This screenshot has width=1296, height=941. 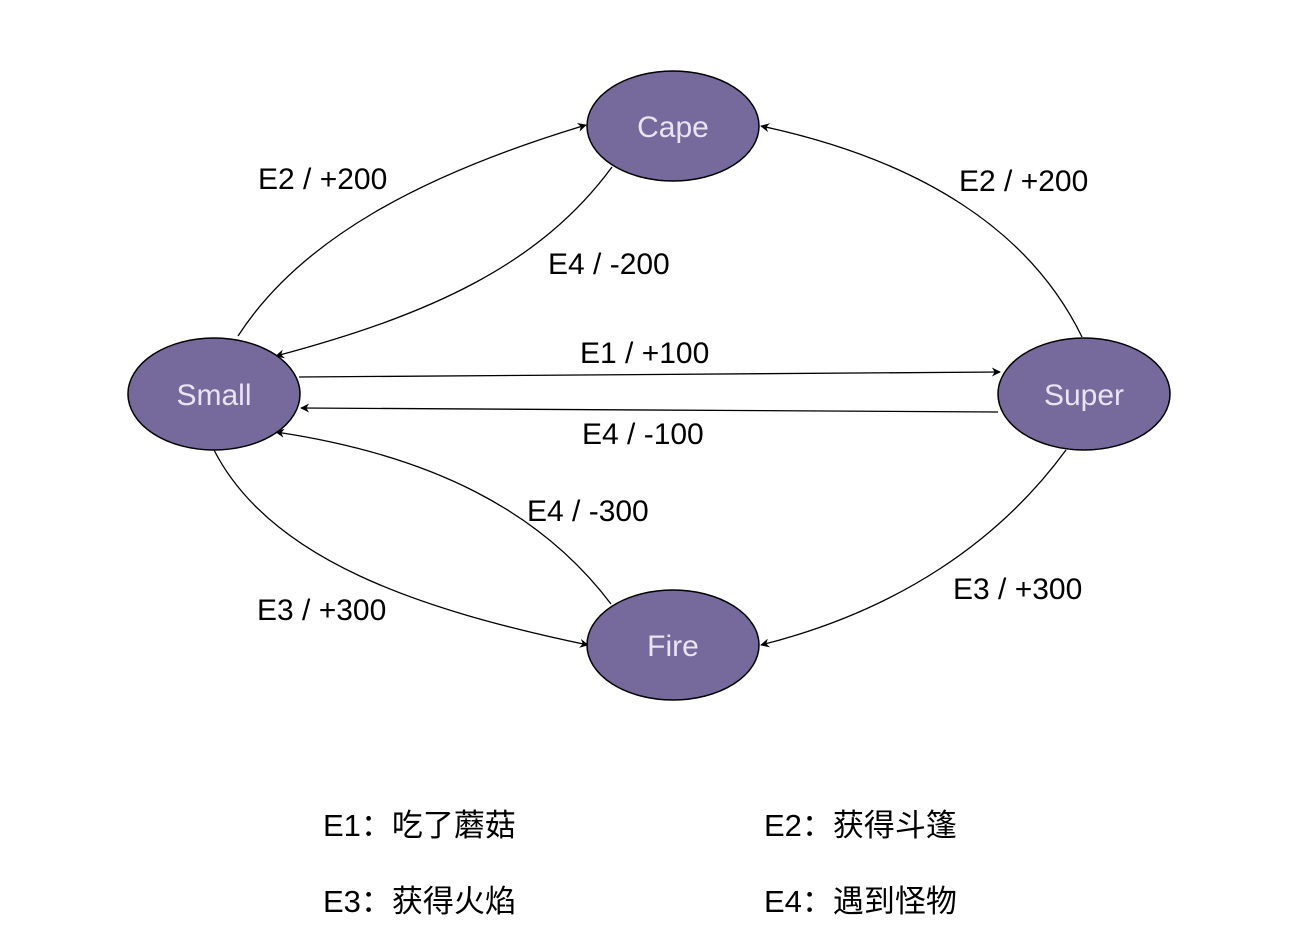 I want to click on edge-label-small-to-cape: E2 / +200, so click(x=322, y=179).